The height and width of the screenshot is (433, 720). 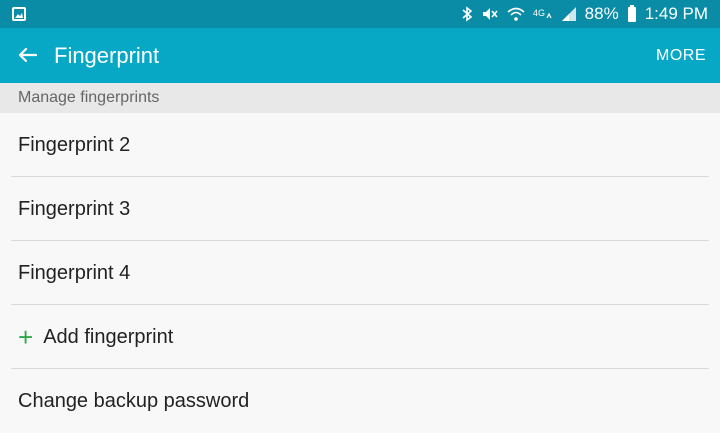 I want to click on status-icons: 4G 88% 1:49 PM, so click(x=584, y=14).